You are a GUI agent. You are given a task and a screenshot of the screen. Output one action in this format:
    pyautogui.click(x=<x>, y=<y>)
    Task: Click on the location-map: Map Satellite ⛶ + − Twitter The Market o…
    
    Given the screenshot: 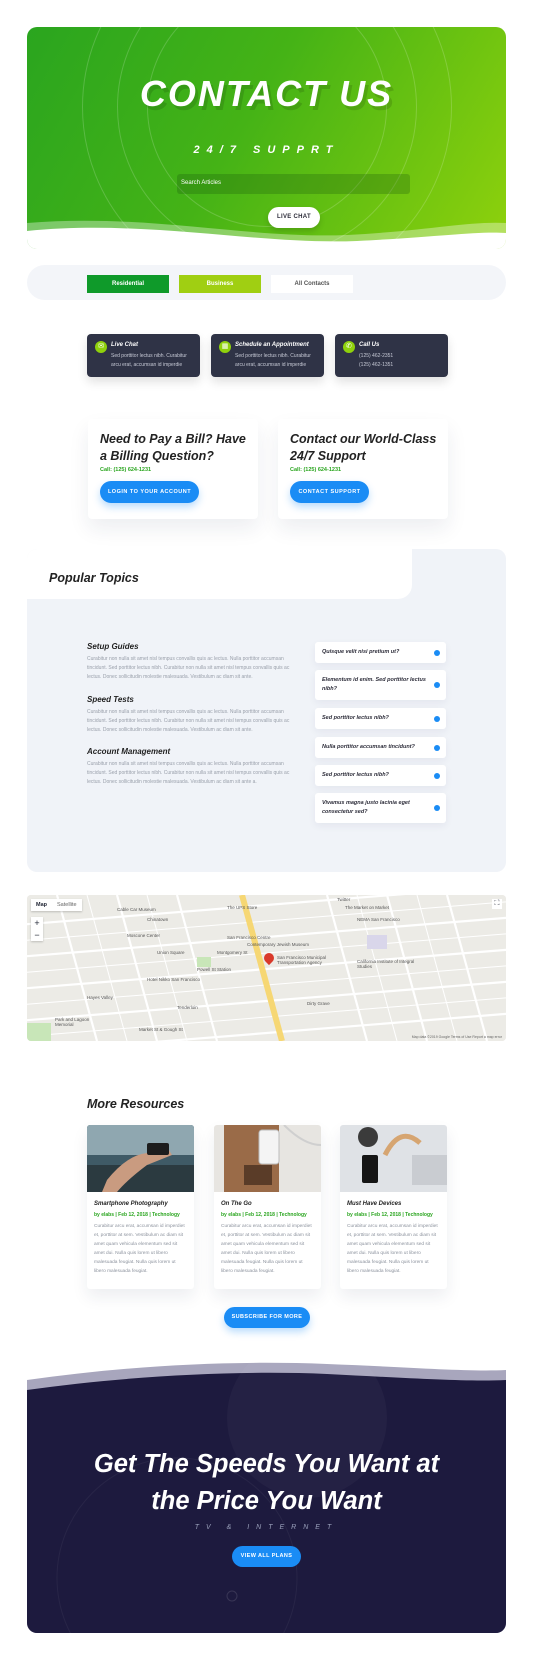 What is the action you would take?
    pyautogui.click(x=266, y=968)
    